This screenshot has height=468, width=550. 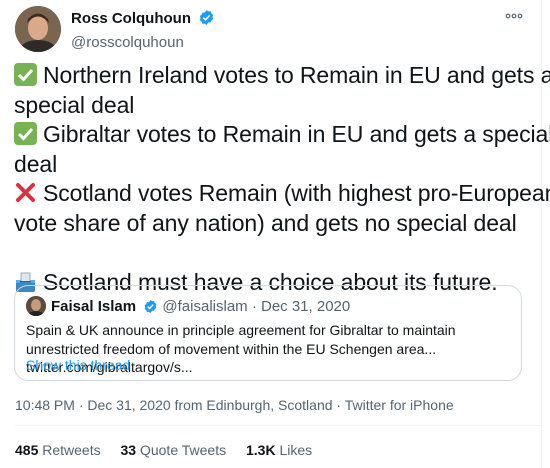 I want to click on quoted-author-avatar, so click(x=36, y=306).